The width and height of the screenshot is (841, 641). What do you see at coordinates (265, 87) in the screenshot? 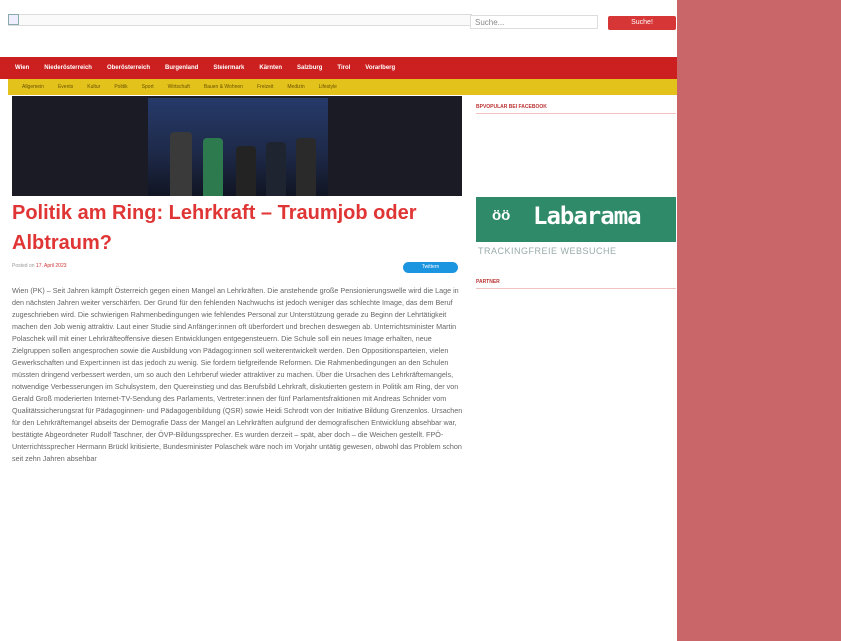
I see `category-item-freizeit: Freizeit` at bounding box center [265, 87].